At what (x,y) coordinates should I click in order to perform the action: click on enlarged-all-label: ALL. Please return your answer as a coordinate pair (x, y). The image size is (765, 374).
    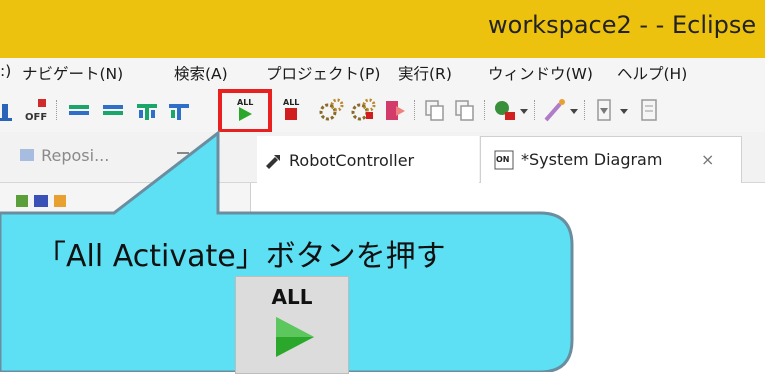
    Looking at the image, I should click on (292, 297).